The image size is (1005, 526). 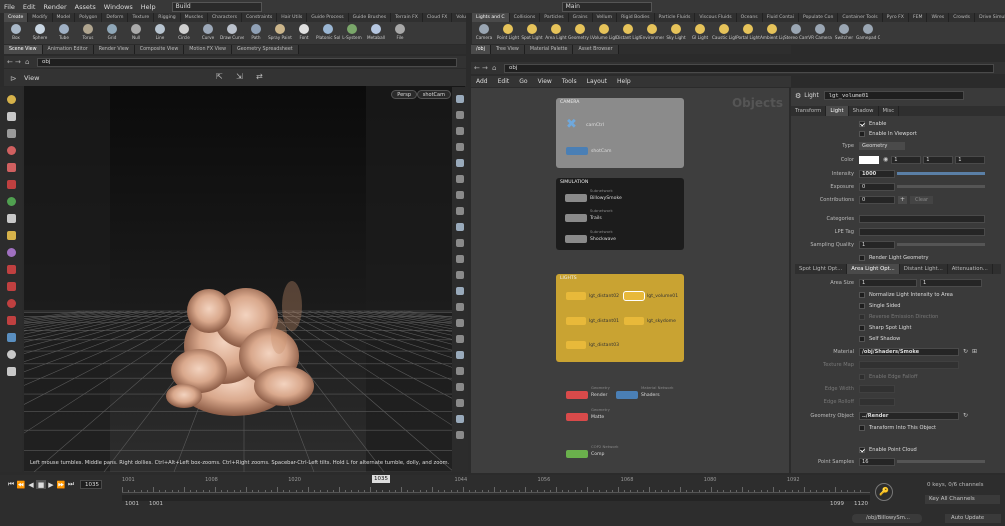 What do you see at coordinates (114, 49) in the screenshot?
I see `tab-render-view: Render View` at bounding box center [114, 49].